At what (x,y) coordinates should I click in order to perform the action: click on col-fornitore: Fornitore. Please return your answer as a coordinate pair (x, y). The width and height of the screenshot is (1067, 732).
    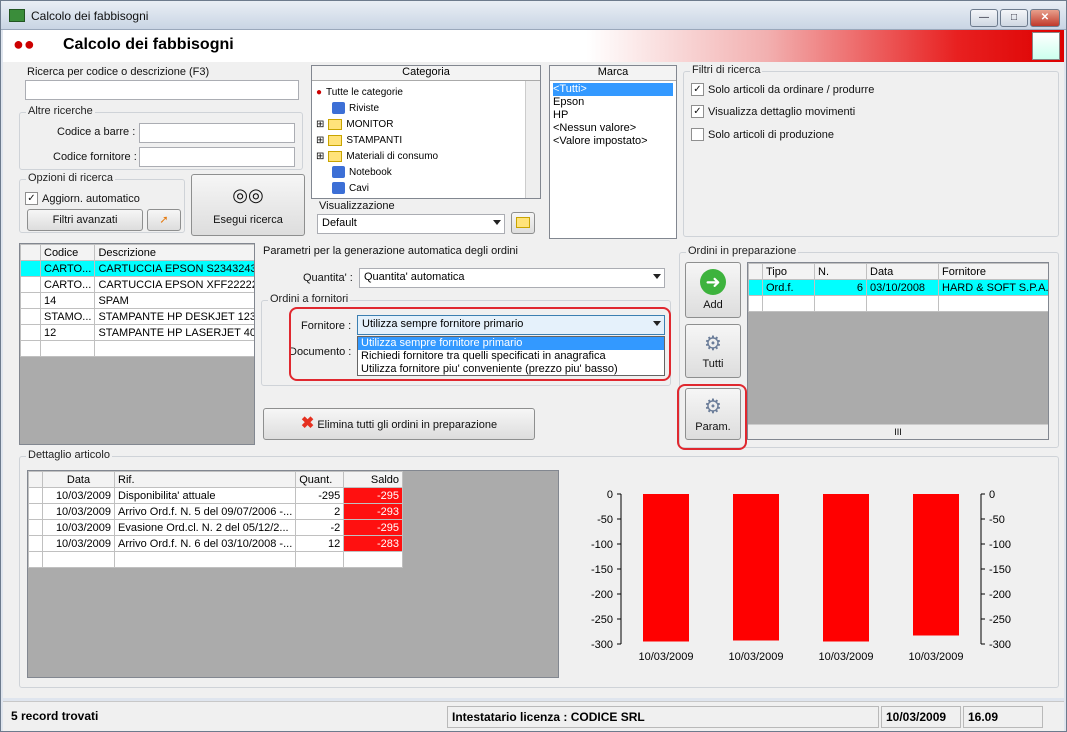
    Looking at the image, I should click on (993, 271).